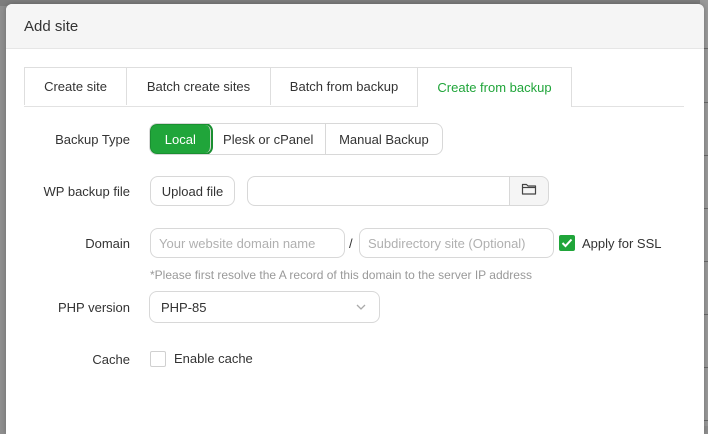 The width and height of the screenshot is (708, 434). I want to click on backup-type-plesk-button: Plesk or cPanel, so click(269, 139).